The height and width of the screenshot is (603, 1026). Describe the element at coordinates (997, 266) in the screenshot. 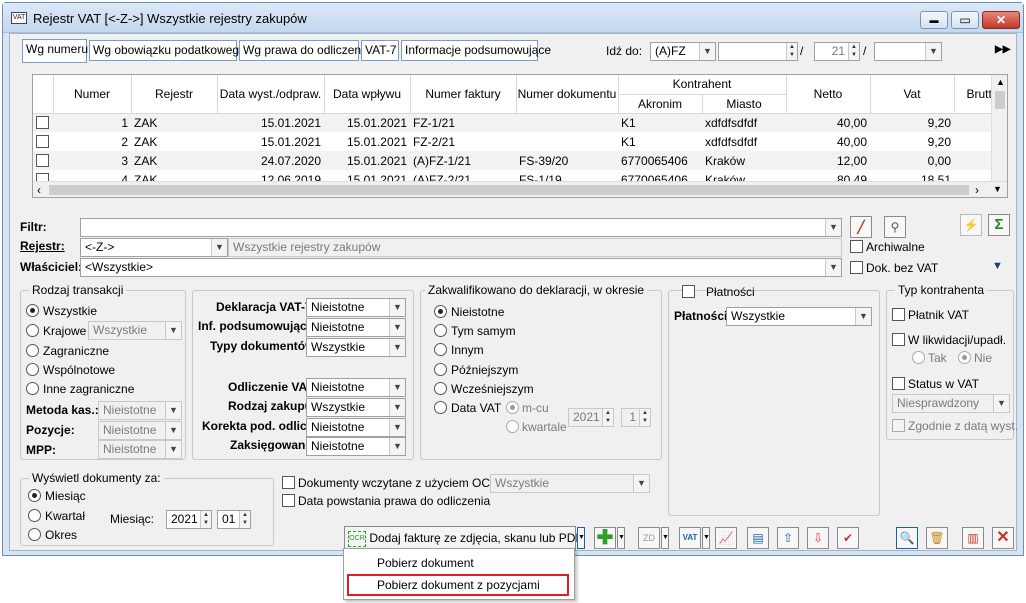

I see `collapse-arrow-icon: ▼` at that location.